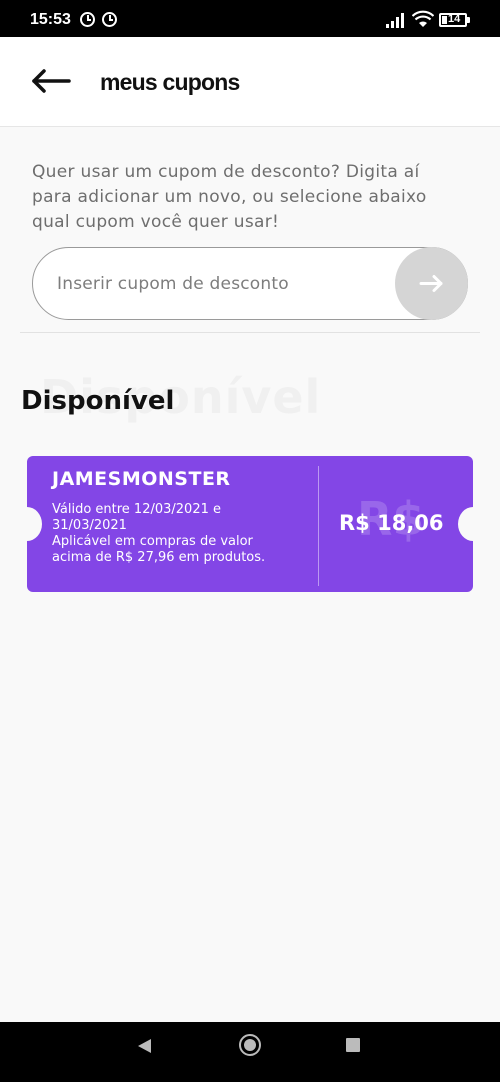 Image resolution: width=500 pixels, height=1082 pixels. I want to click on status-bar: 15:53 14, so click(250, 18).